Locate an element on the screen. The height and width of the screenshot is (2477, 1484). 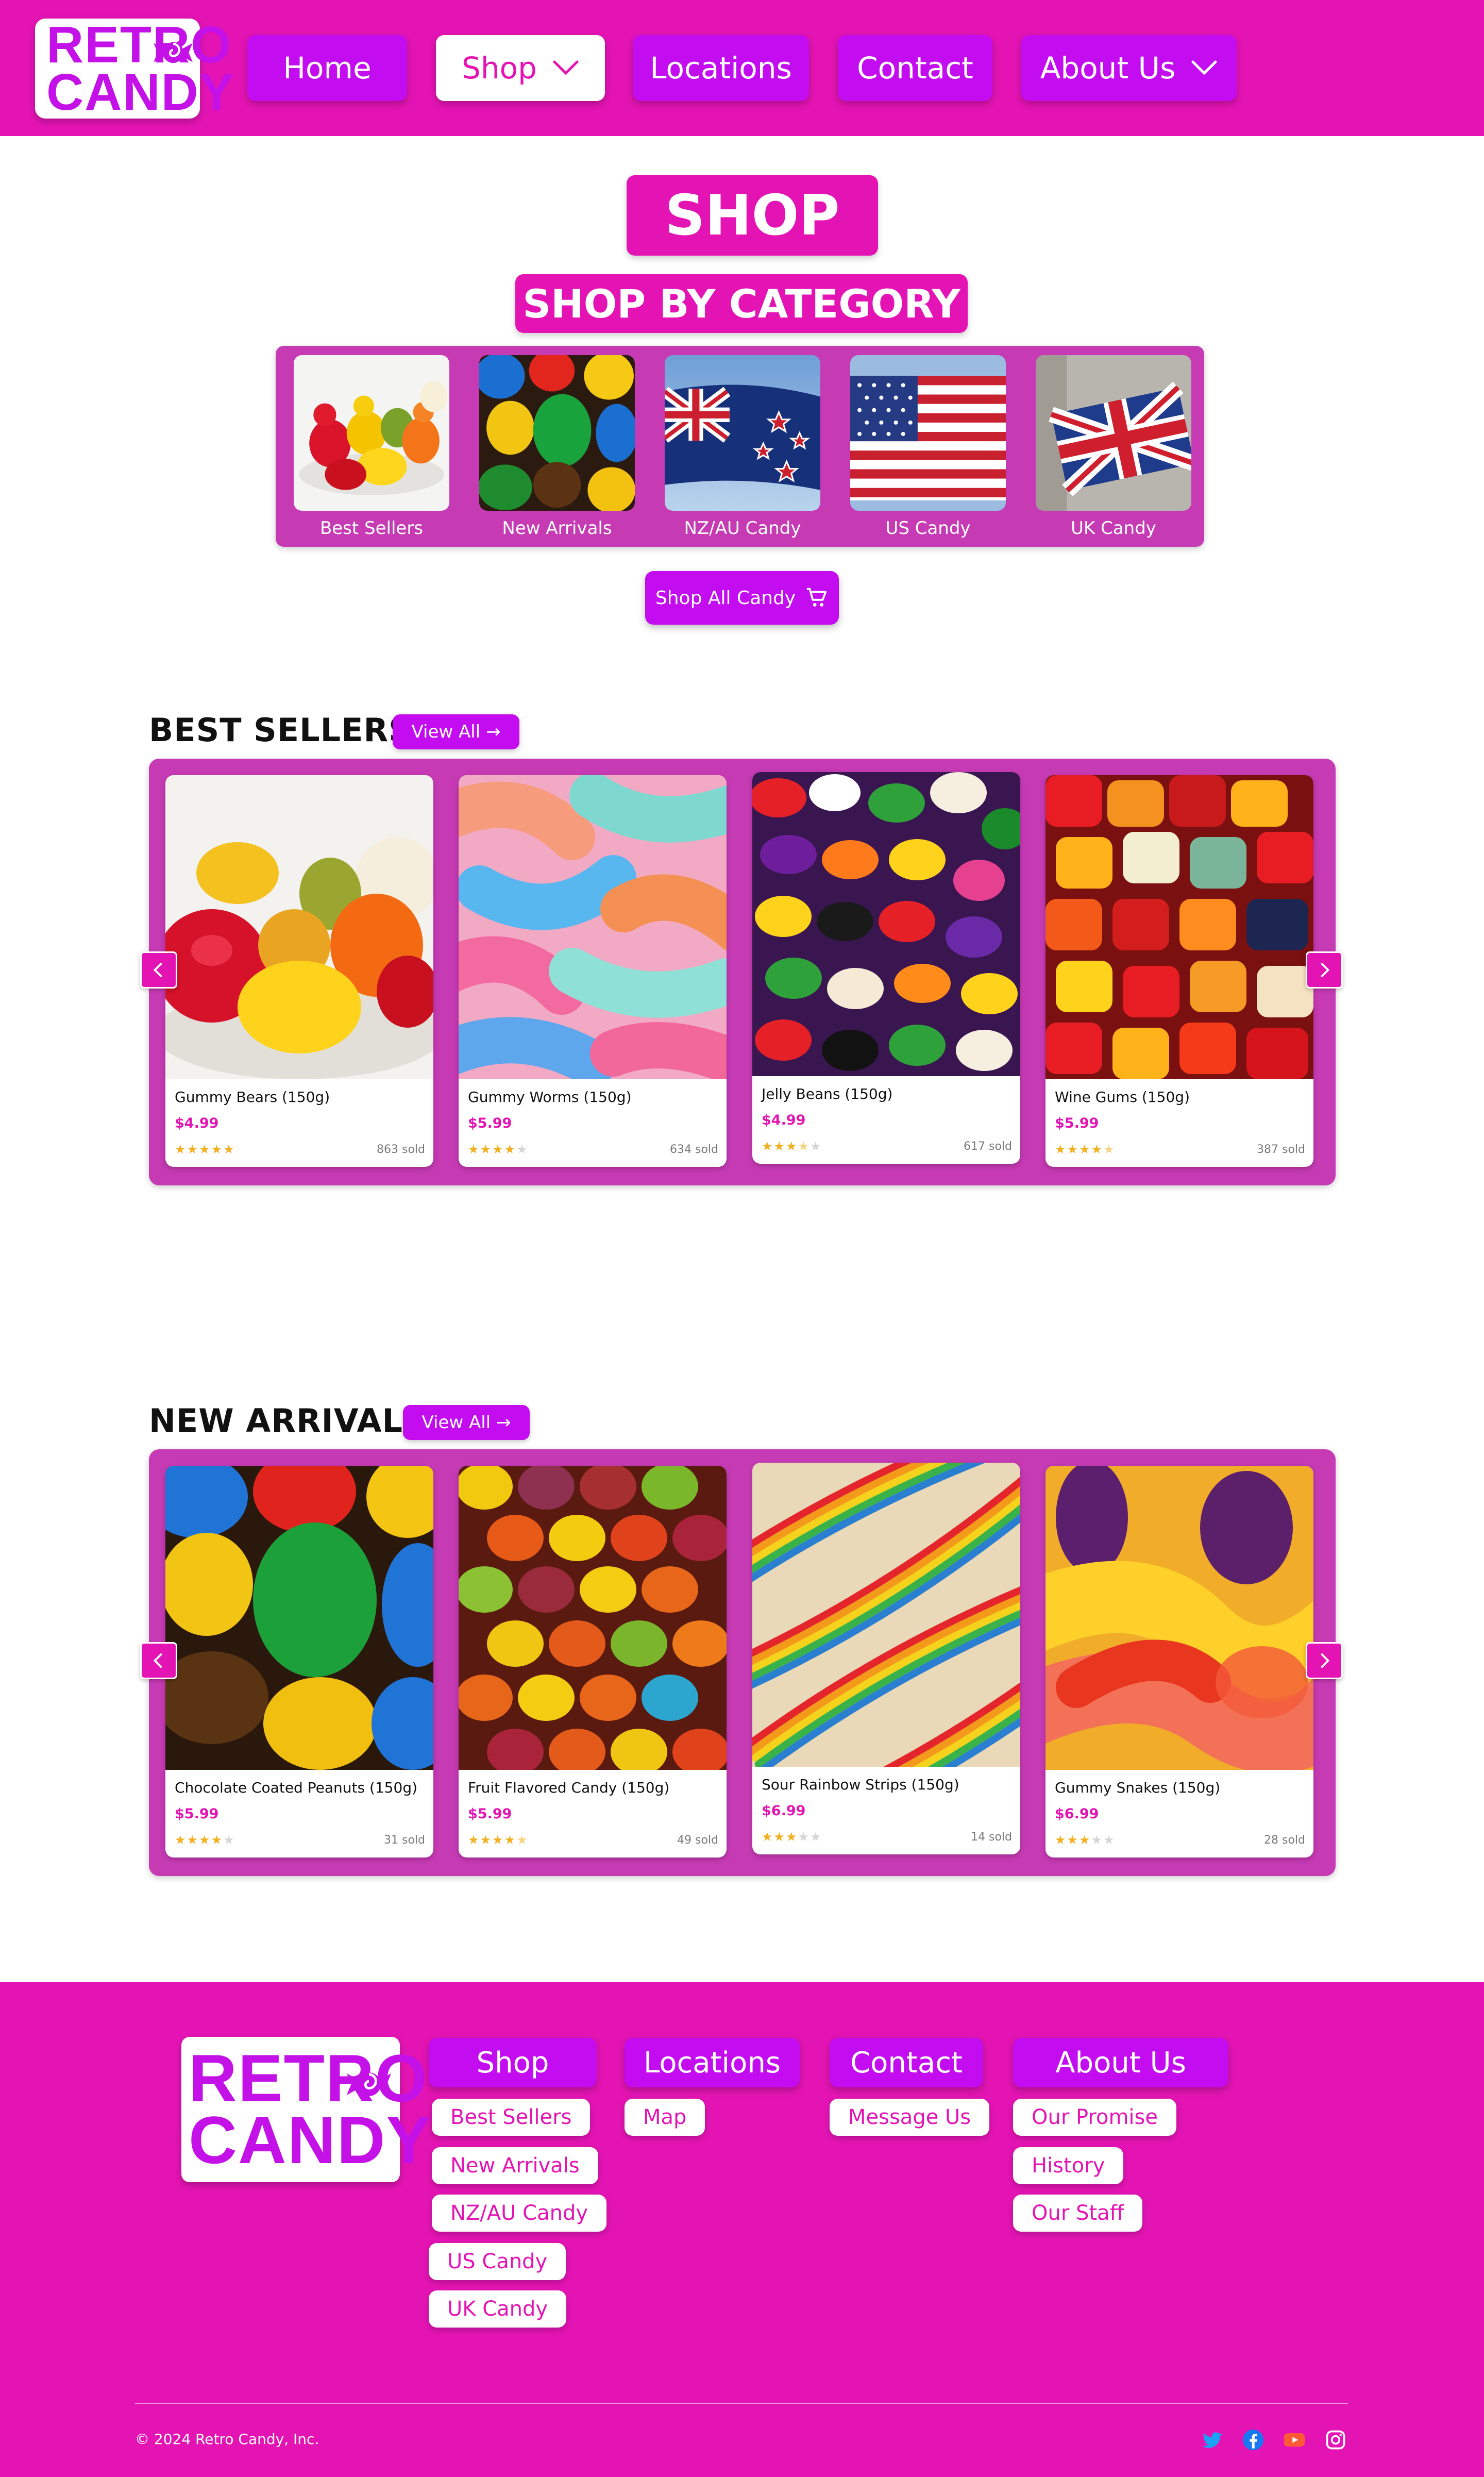
product-sold: 28 sold is located at coordinates (1284, 1840).